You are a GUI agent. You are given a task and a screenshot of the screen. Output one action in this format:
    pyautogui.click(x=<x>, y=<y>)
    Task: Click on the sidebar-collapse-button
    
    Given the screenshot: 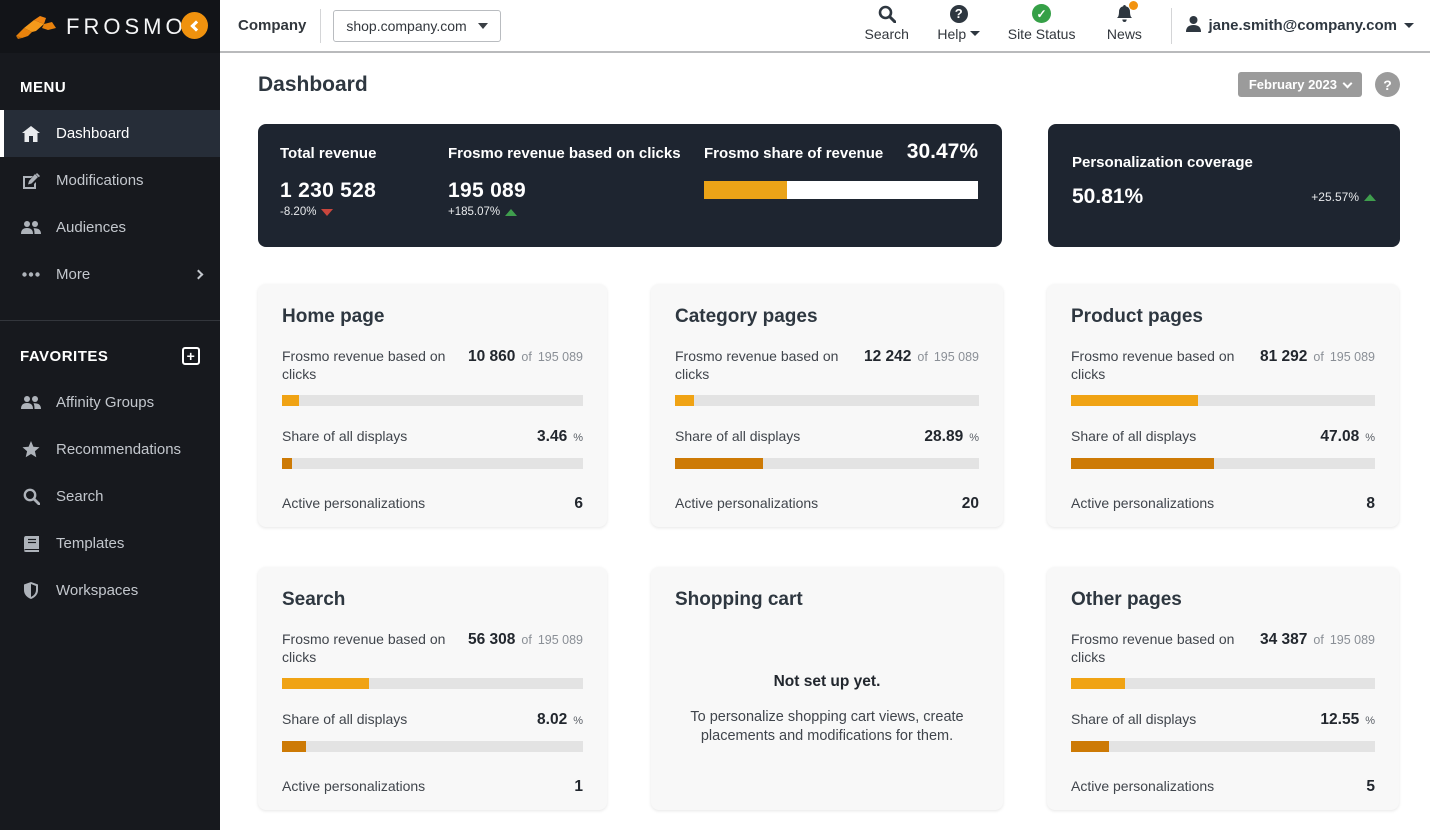 What is the action you would take?
    pyautogui.click(x=194, y=25)
    